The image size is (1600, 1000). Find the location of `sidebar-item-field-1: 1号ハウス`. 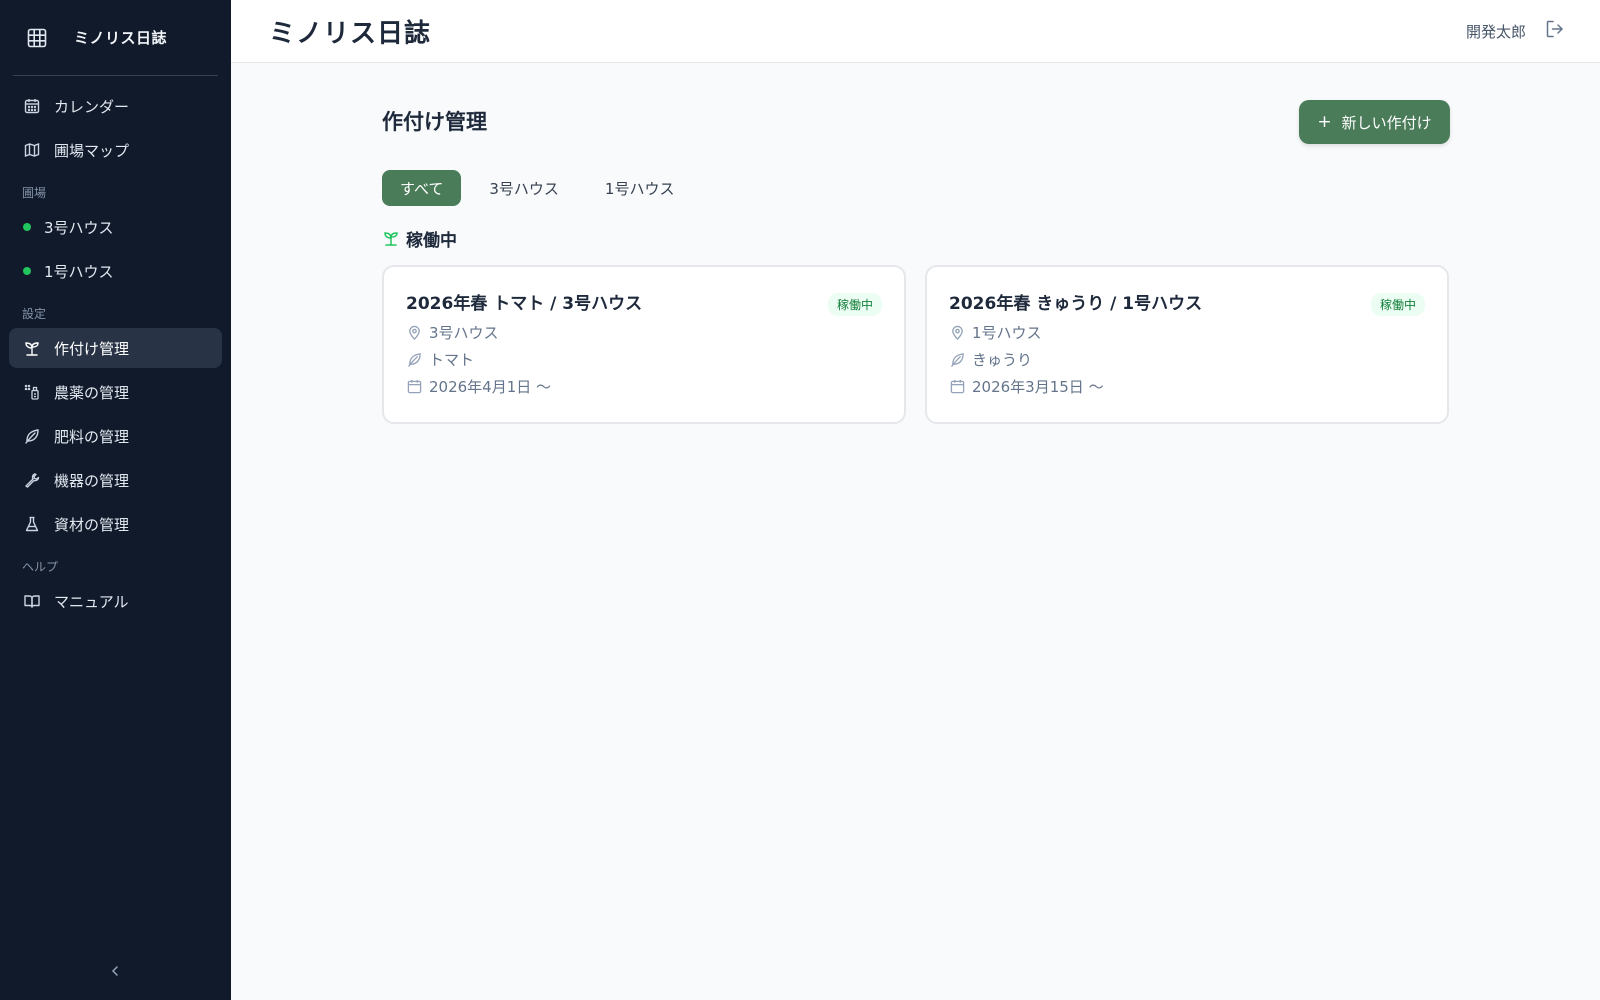

sidebar-item-field-1: 1号ハウス is located at coordinates (115, 271).